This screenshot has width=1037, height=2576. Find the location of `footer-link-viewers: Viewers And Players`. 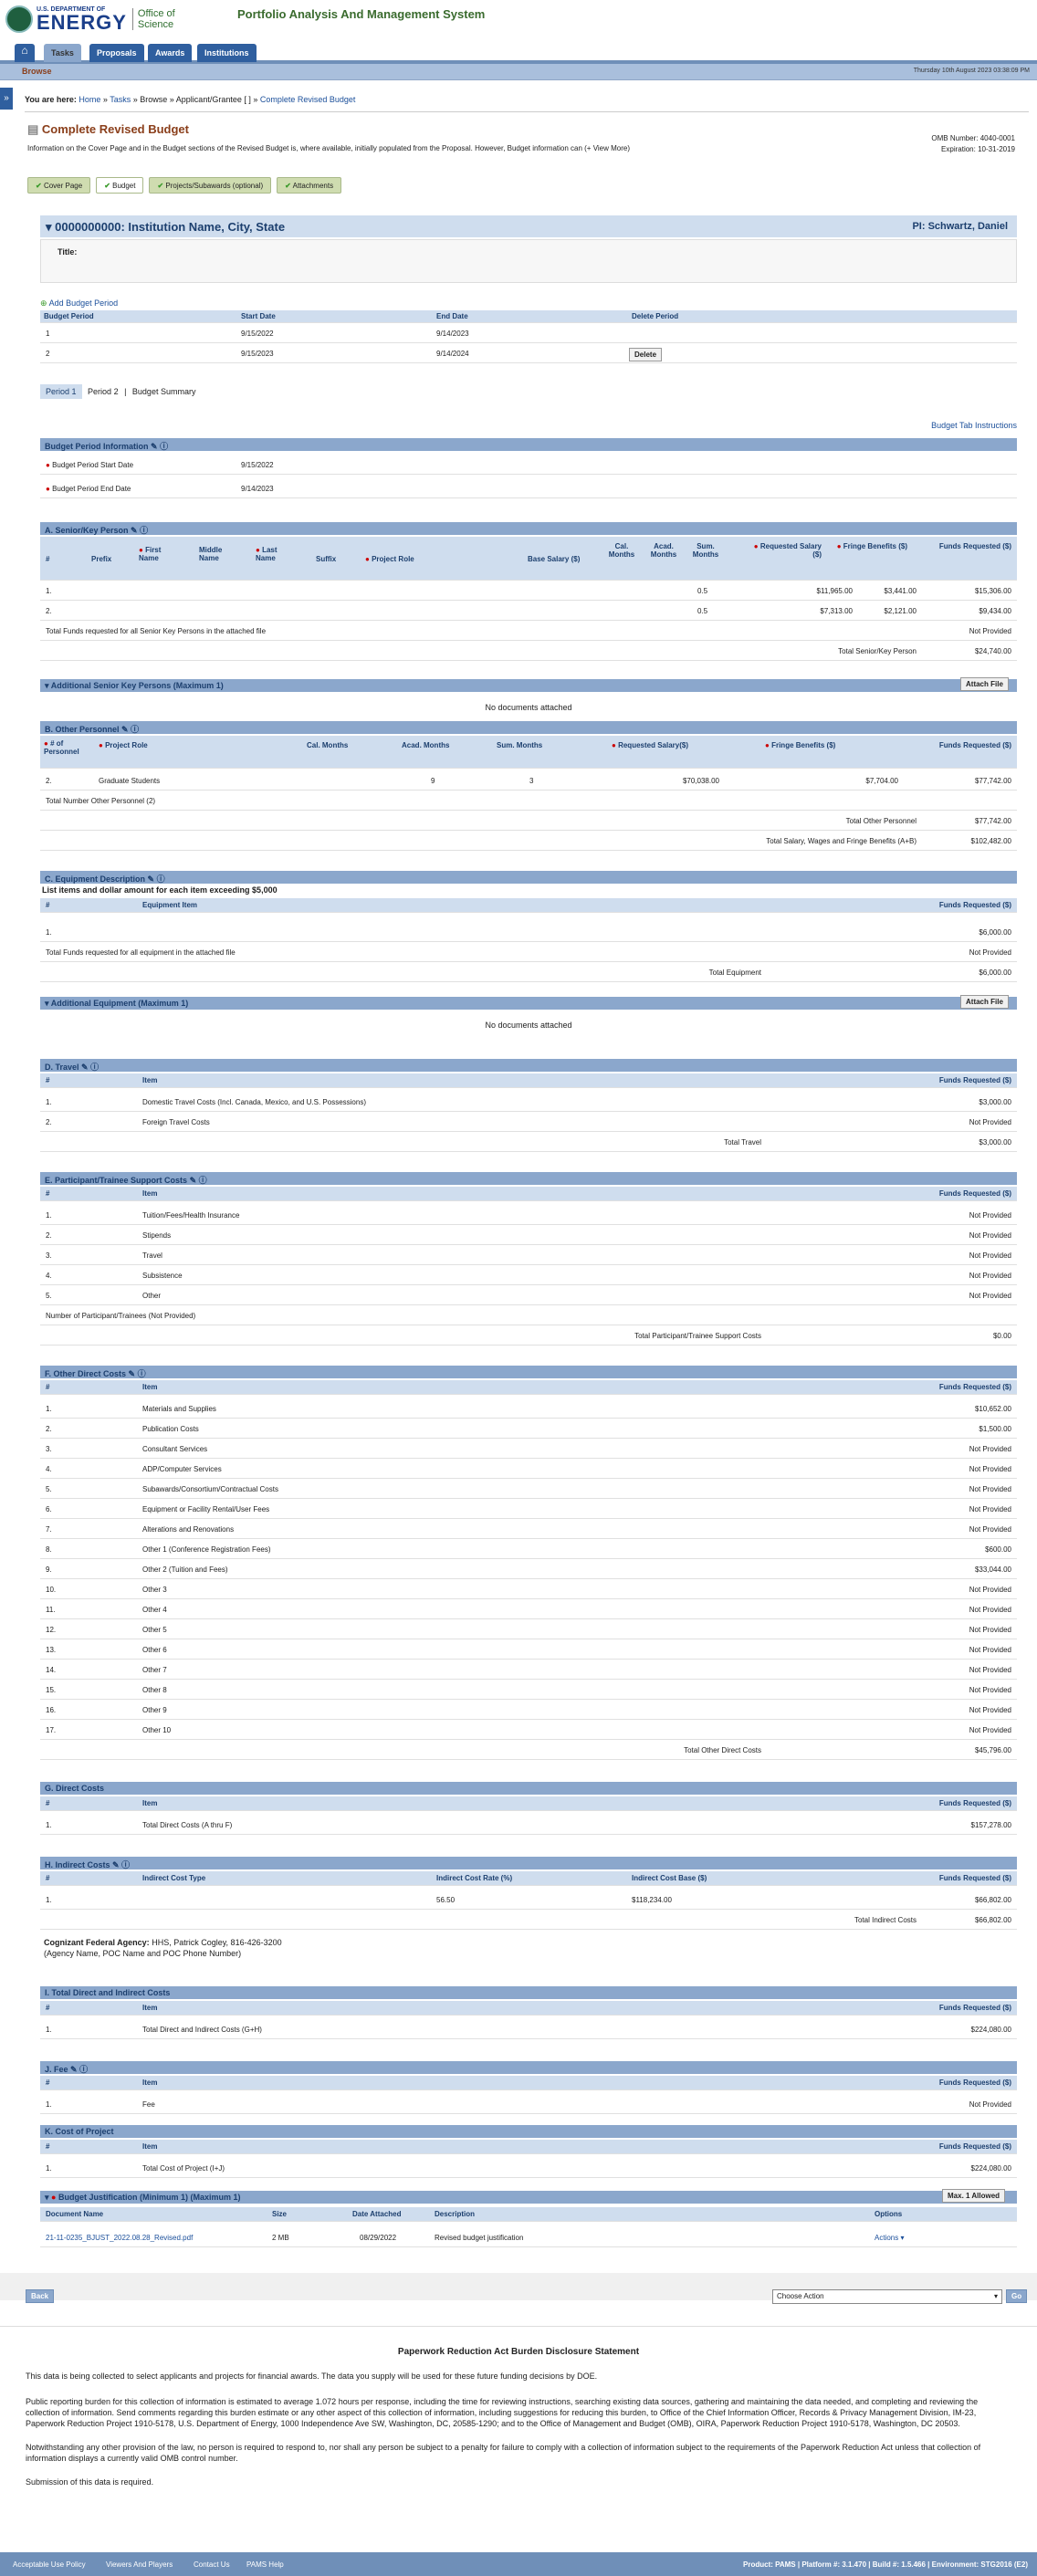

footer-link-viewers: Viewers And Players is located at coordinates (139, 2564).